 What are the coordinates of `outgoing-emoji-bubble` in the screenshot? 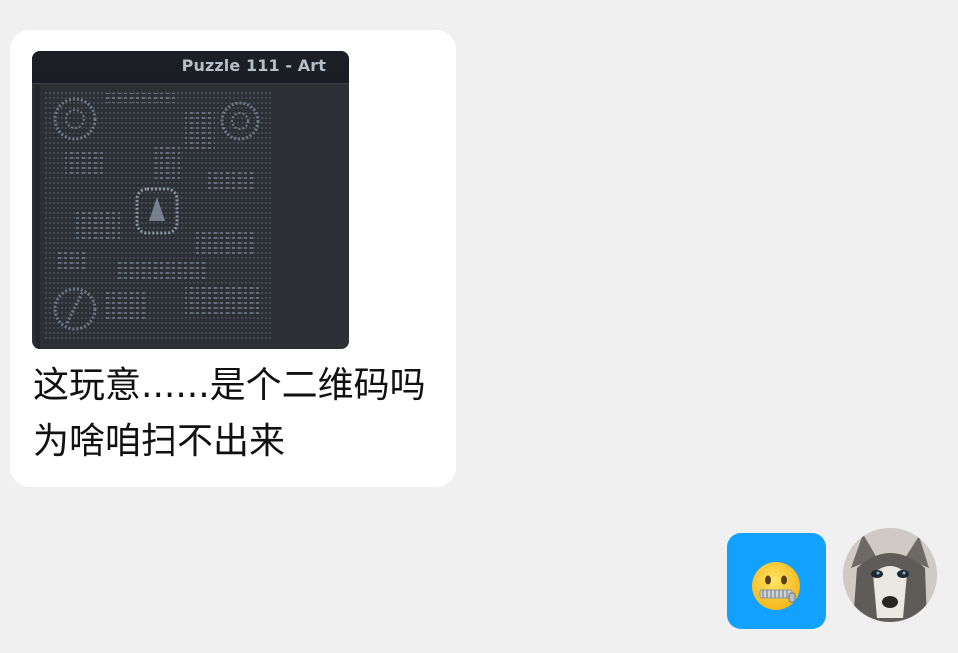 It's located at (776, 581).